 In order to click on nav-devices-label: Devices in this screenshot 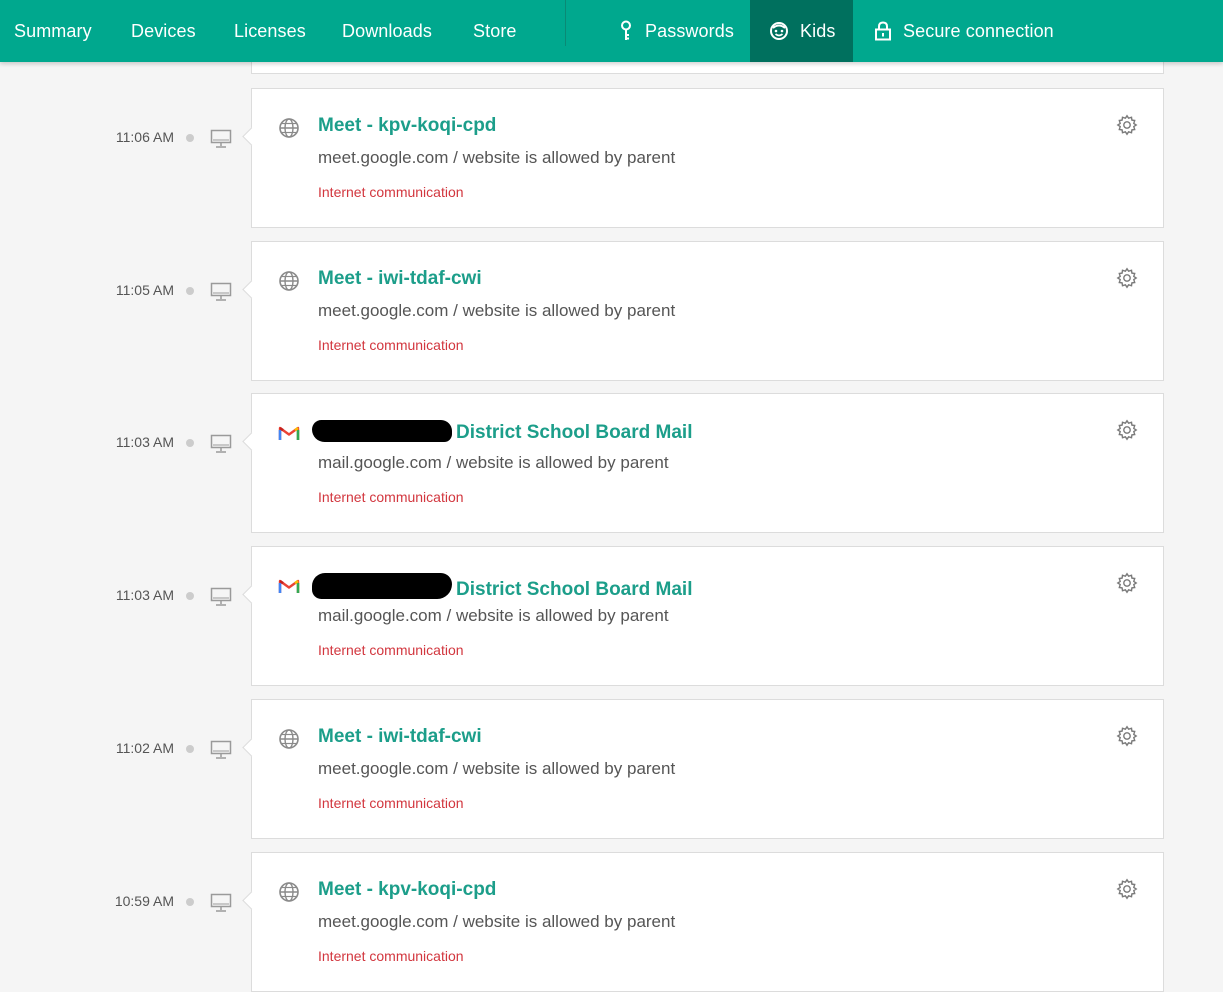, I will do `click(163, 30)`.